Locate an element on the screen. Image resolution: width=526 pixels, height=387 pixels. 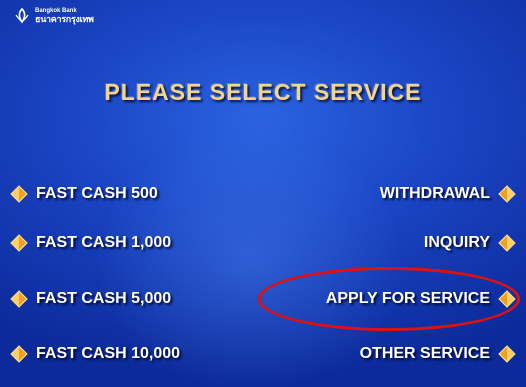
fast-cash-1000-button: FAST CASH 1,000 is located at coordinates (90, 243).